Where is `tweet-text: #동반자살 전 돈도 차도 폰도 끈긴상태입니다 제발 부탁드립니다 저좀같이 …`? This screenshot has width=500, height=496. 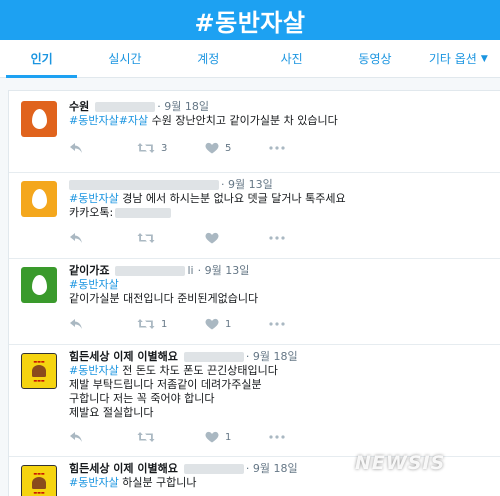 tweet-text: #동반자살 전 돈도 차도 폰도 끈긴상태입니다 제발 부탁드립니다 저좀같이 … is located at coordinates (280, 392).